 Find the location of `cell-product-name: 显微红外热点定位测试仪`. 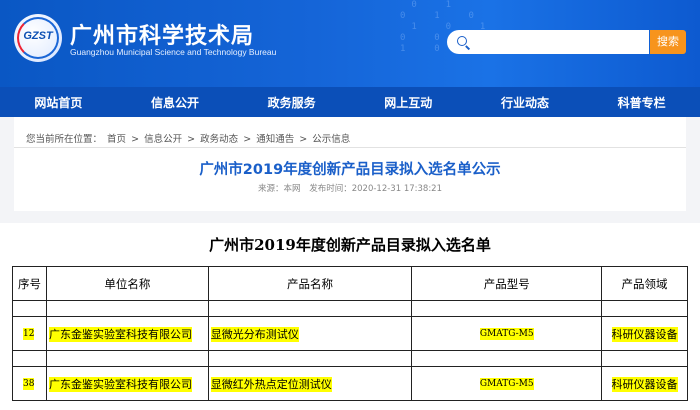

cell-product-name: 显微红外热点定位测试仪 is located at coordinates (271, 384).